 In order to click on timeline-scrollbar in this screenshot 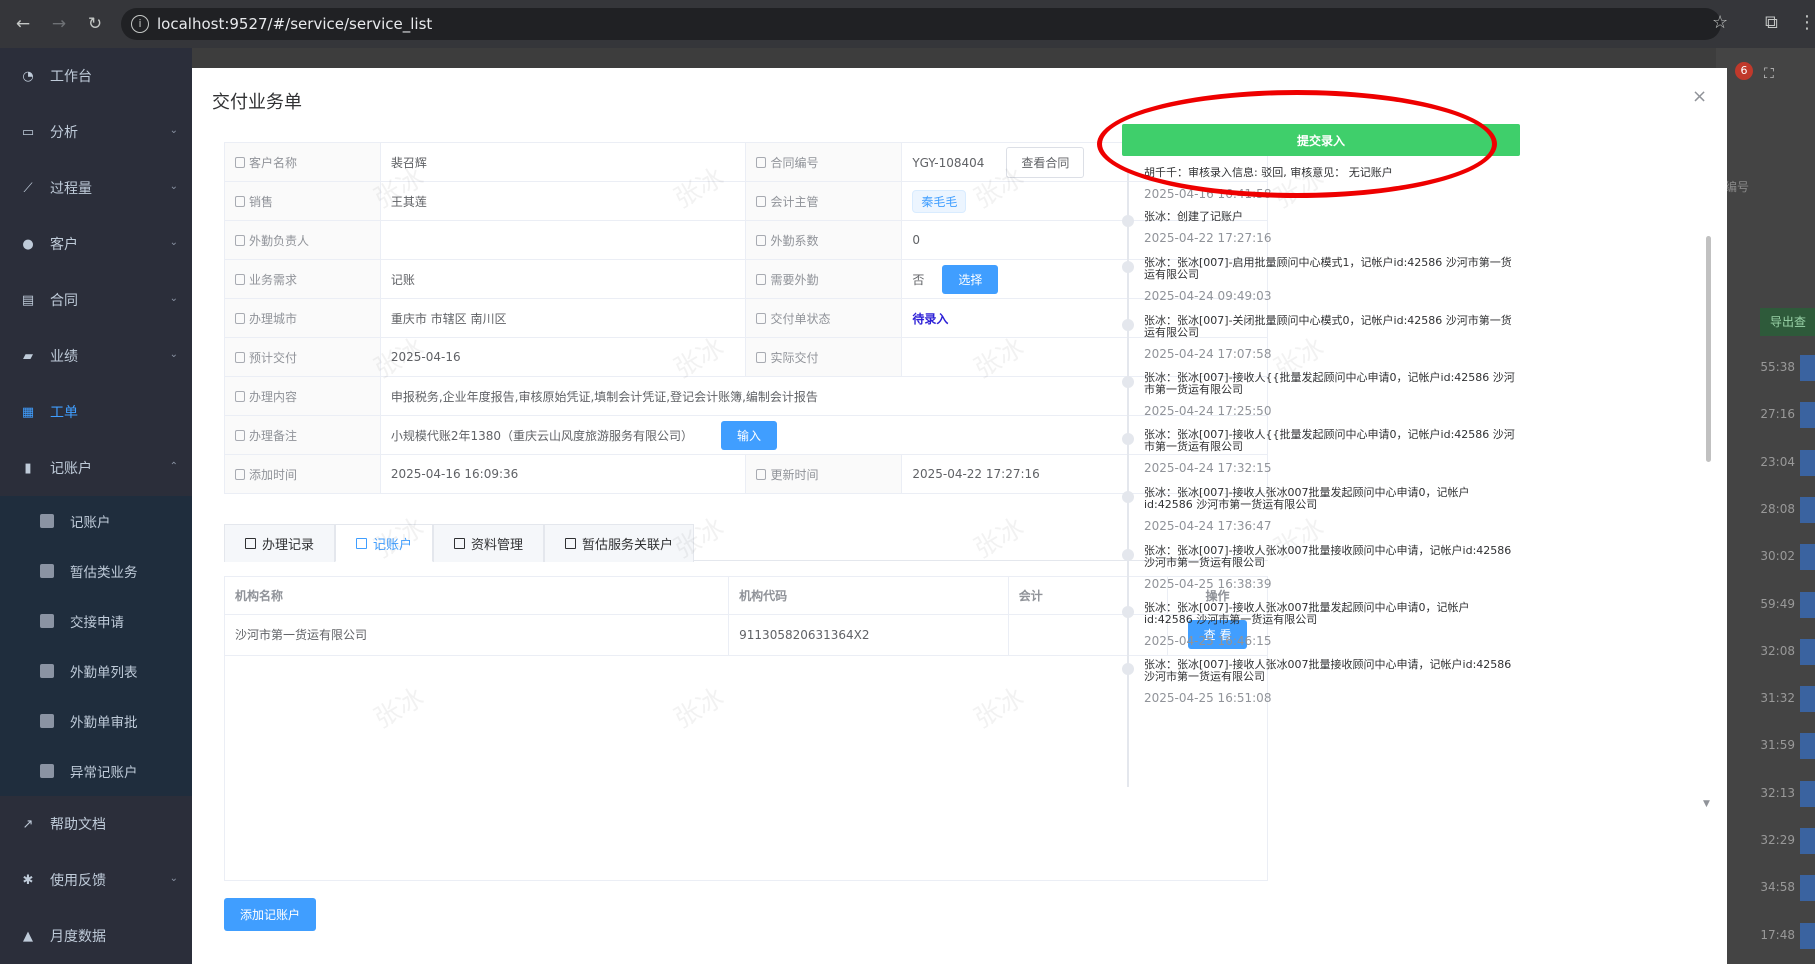, I will do `click(1708, 349)`.